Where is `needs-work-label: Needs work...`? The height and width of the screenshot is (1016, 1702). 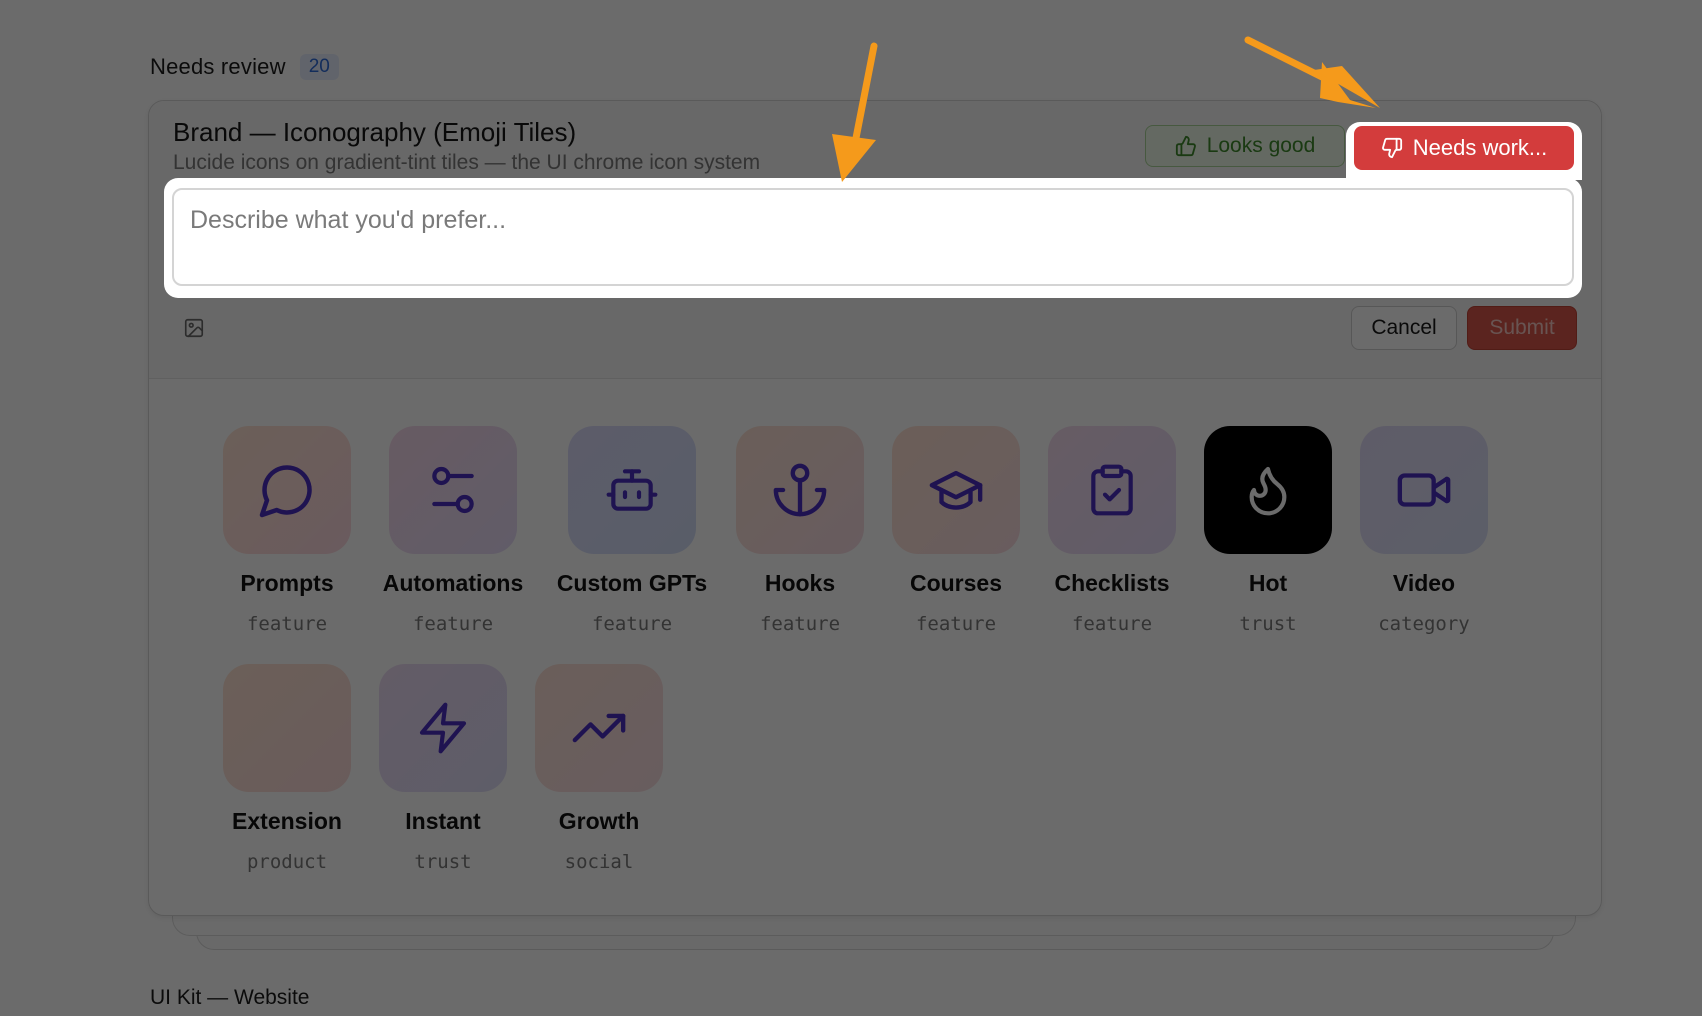
needs-work-label: Needs work... is located at coordinates (1480, 147).